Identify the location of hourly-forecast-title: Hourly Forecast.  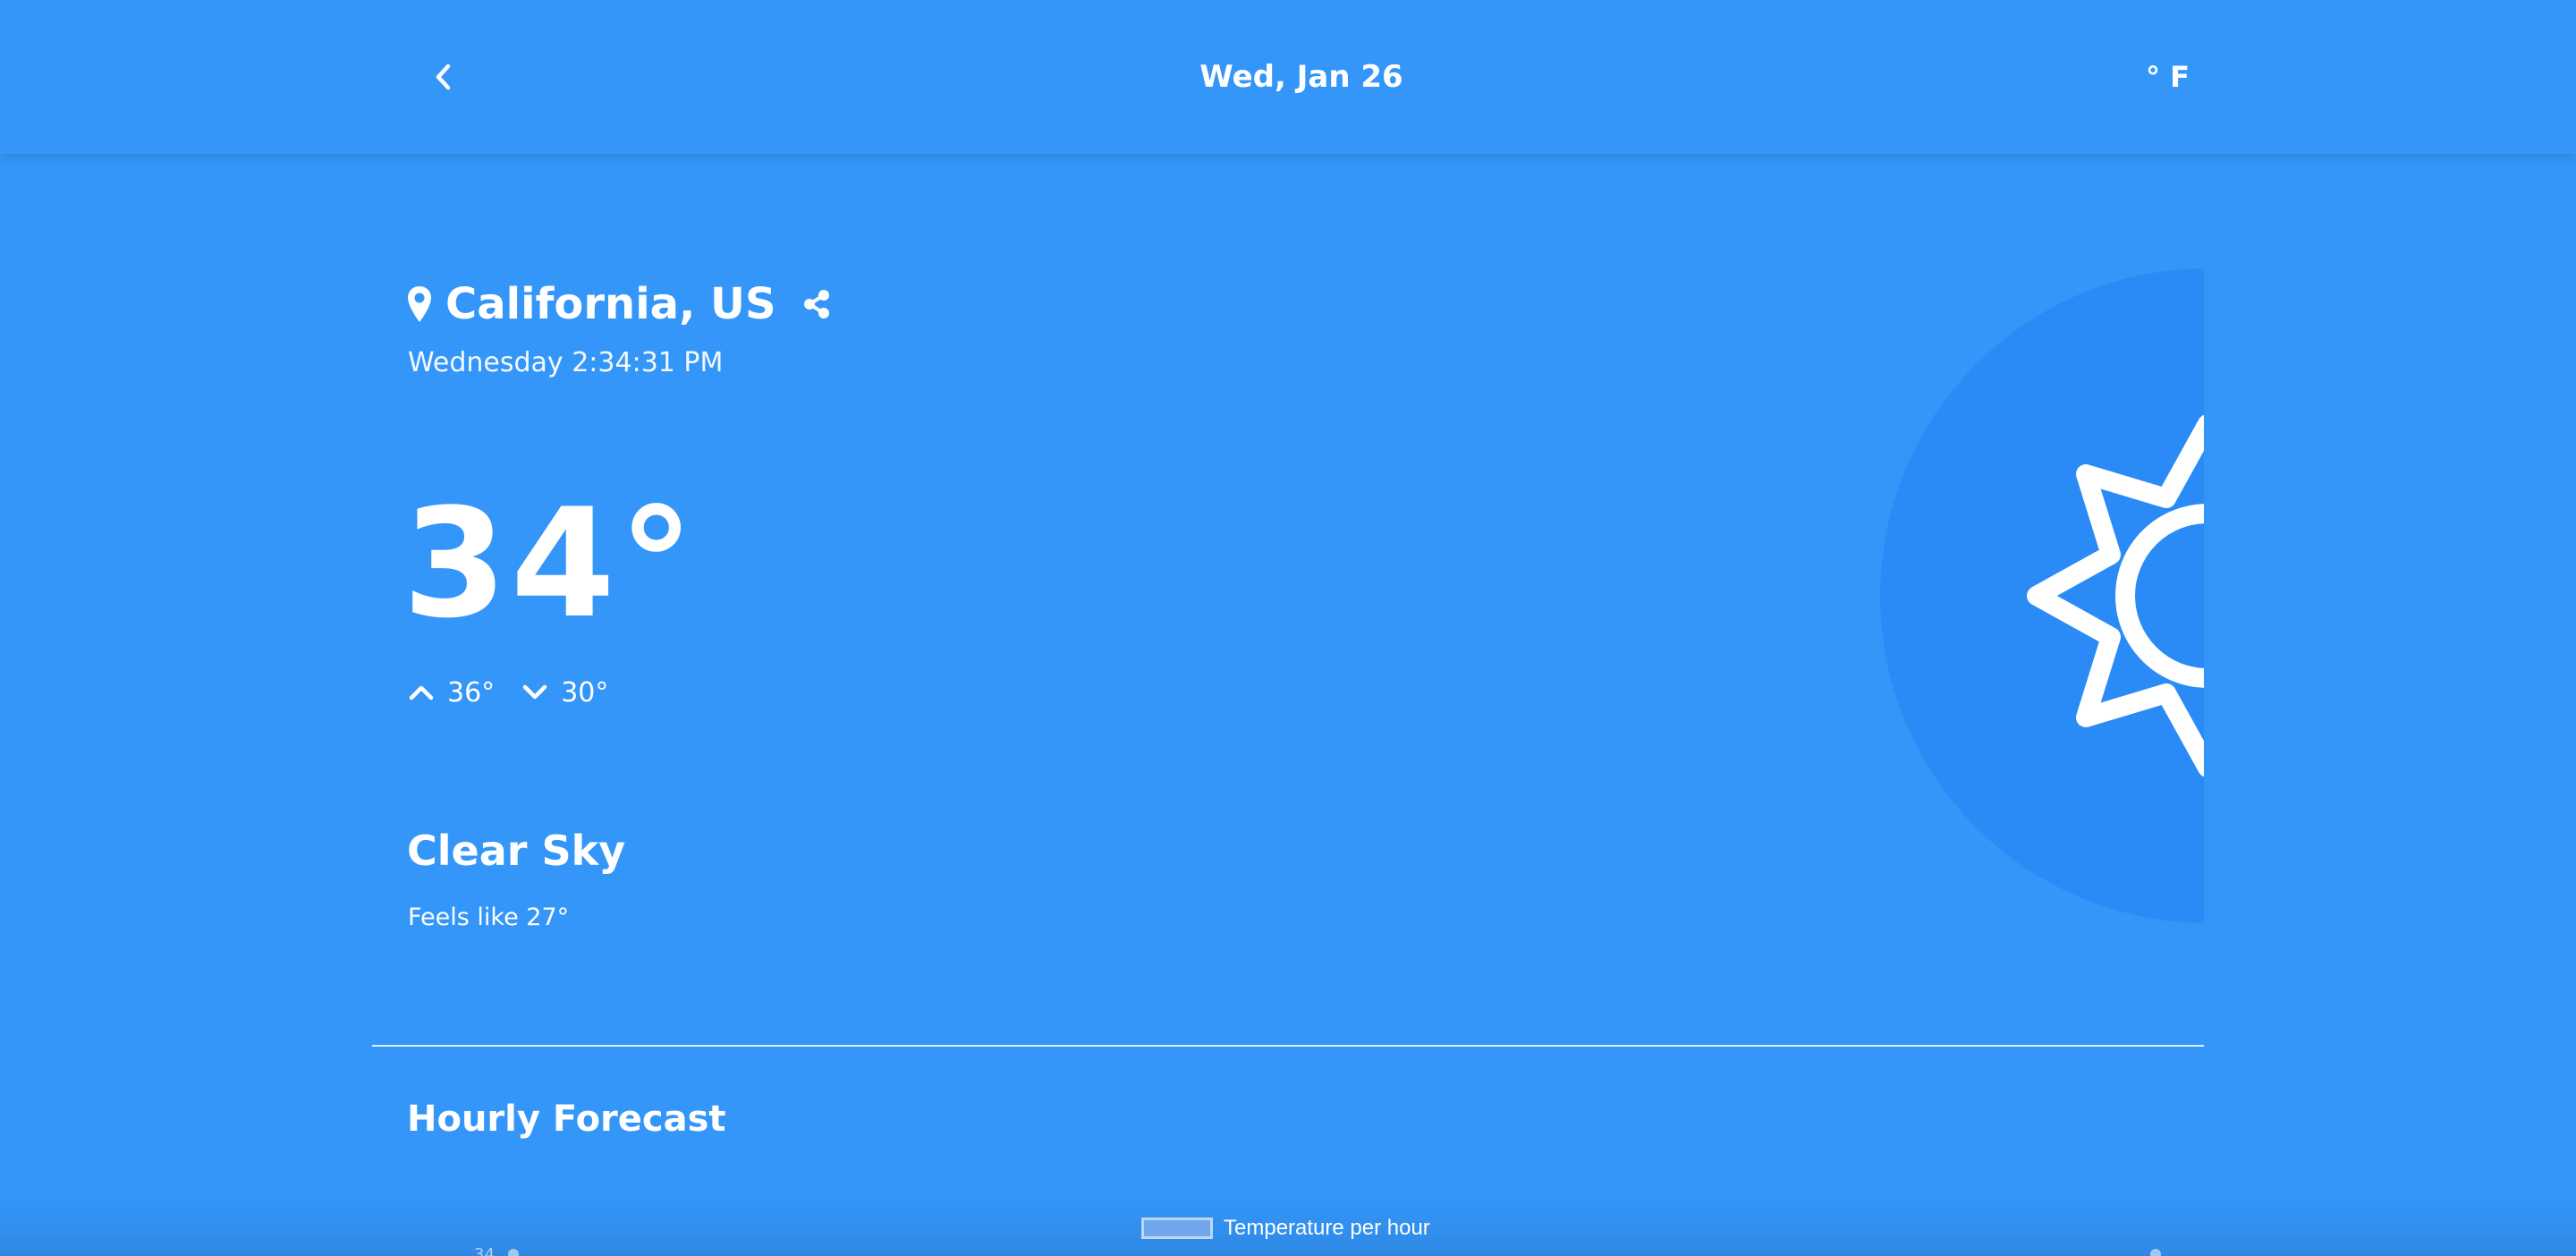
(566, 1119).